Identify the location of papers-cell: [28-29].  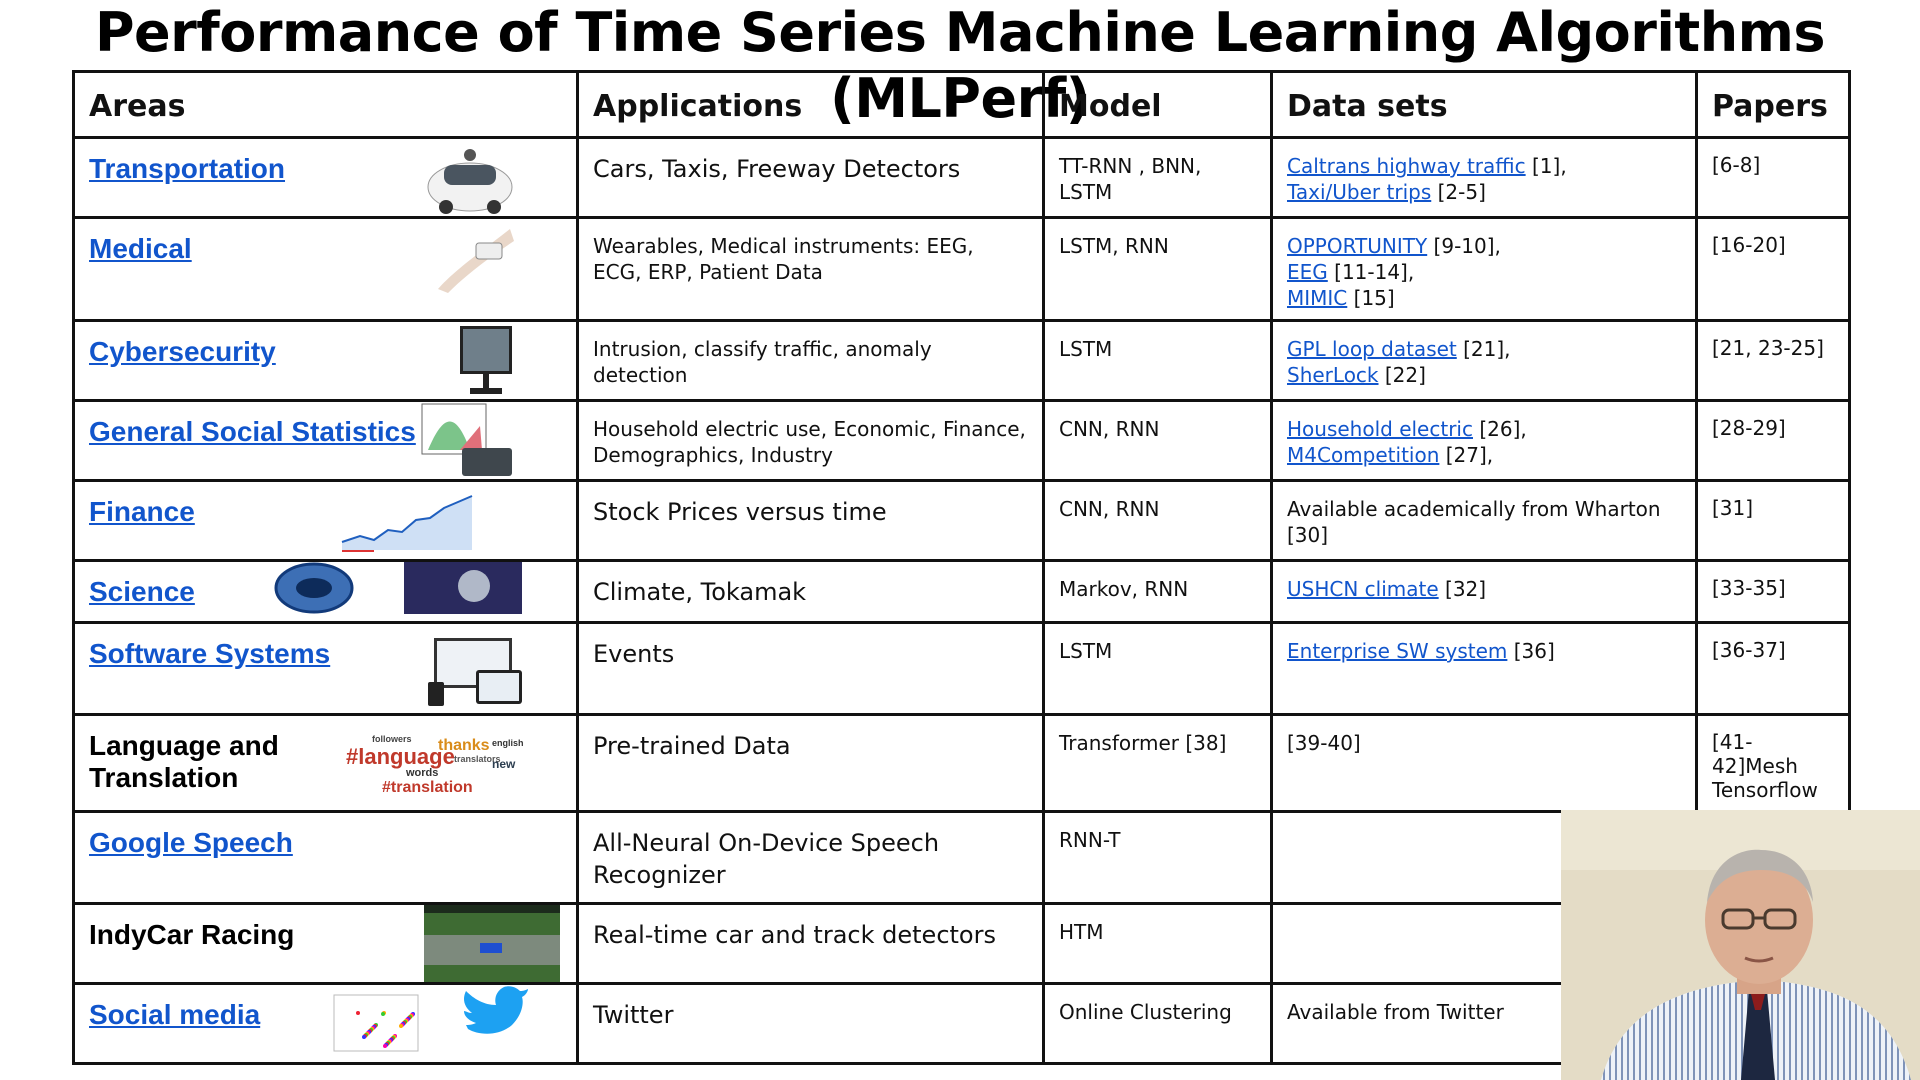
(1773, 440).